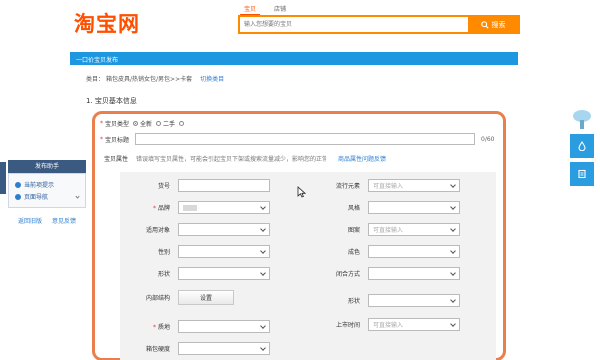  Describe the element at coordinates (224, 229) in the screenshot. I see `target-select` at that location.